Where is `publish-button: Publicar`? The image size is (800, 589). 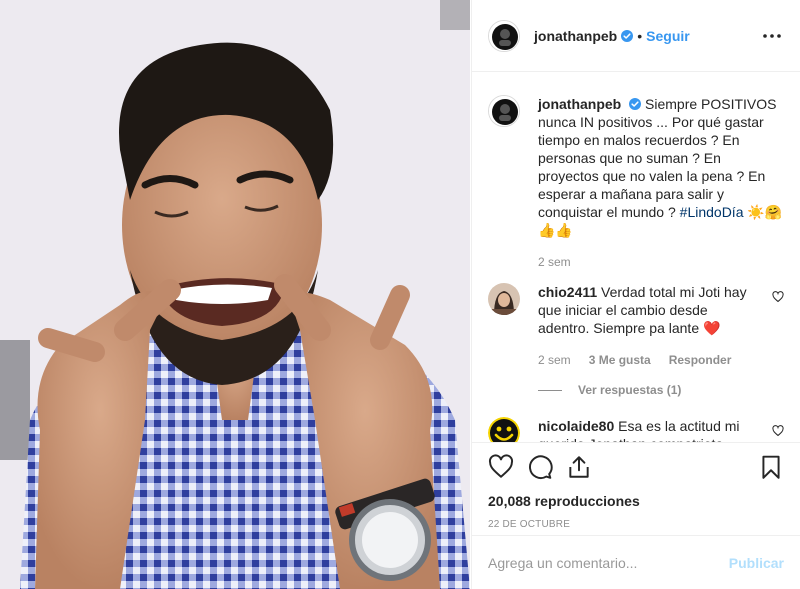 publish-button: Publicar is located at coordinates (756, 563).